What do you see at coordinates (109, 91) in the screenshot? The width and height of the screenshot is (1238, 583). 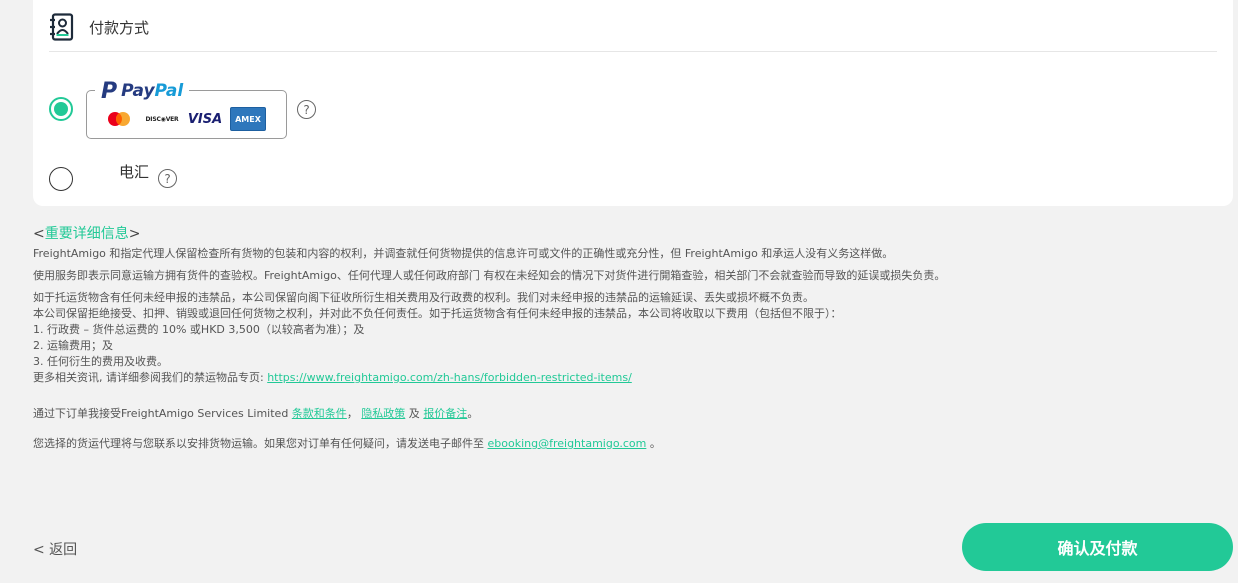 I see `paypal-p-icon: P` at bounding box center [109, 91].